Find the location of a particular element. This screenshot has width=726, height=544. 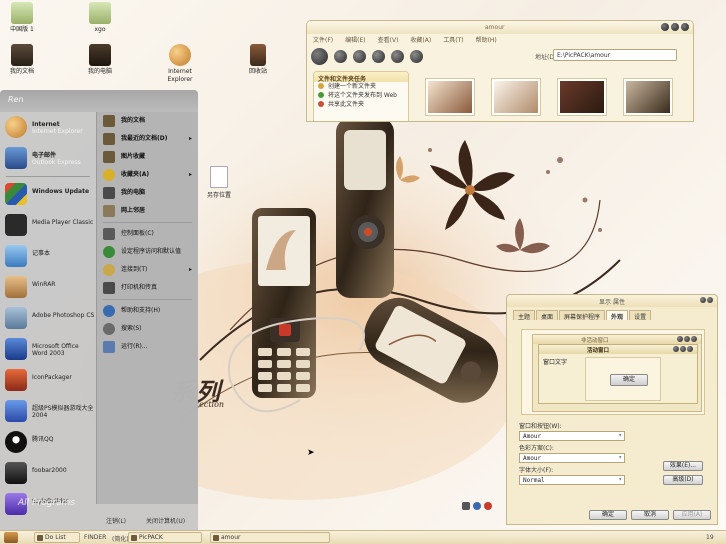

start-item-photoshop: Adobe Photoshop CS is located at coordinates (48, 318).